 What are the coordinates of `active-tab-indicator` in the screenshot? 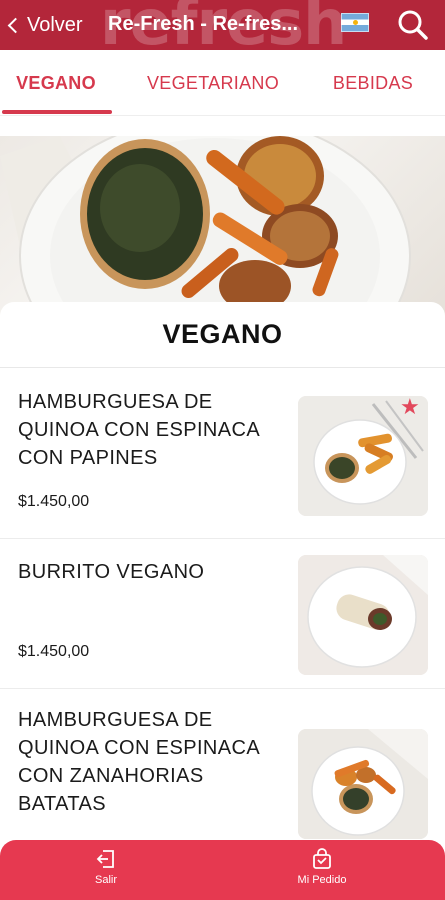 It's located at (57, 112).